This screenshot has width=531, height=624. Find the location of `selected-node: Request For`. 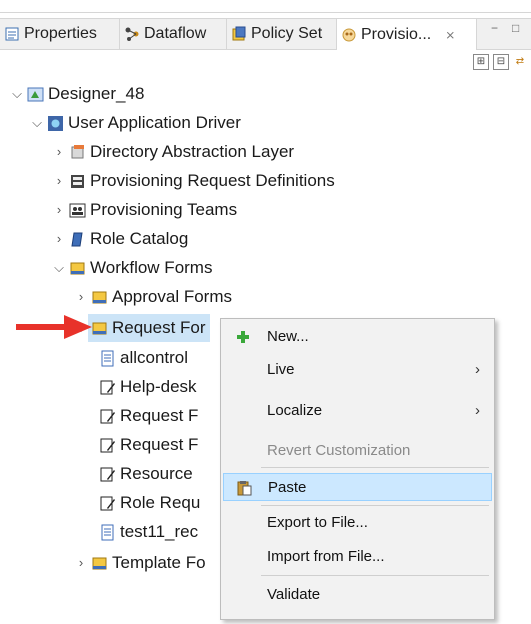

selected-node: Request For is located at coordinates (149, 328).